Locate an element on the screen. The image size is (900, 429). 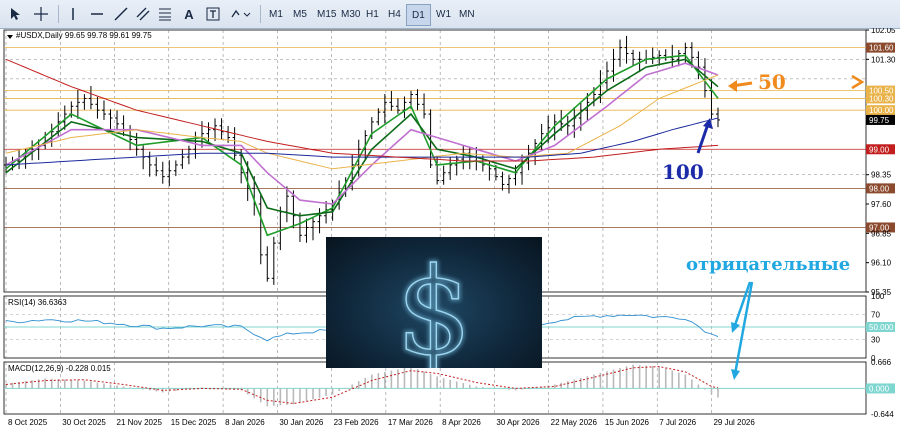
rsi-tick-label: 70 is located at coordinates (875, 315).